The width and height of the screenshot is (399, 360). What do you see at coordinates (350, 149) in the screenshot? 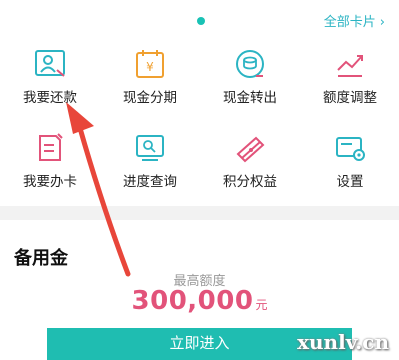
I see `gear-card-icon` at bounding box center [350, 149].